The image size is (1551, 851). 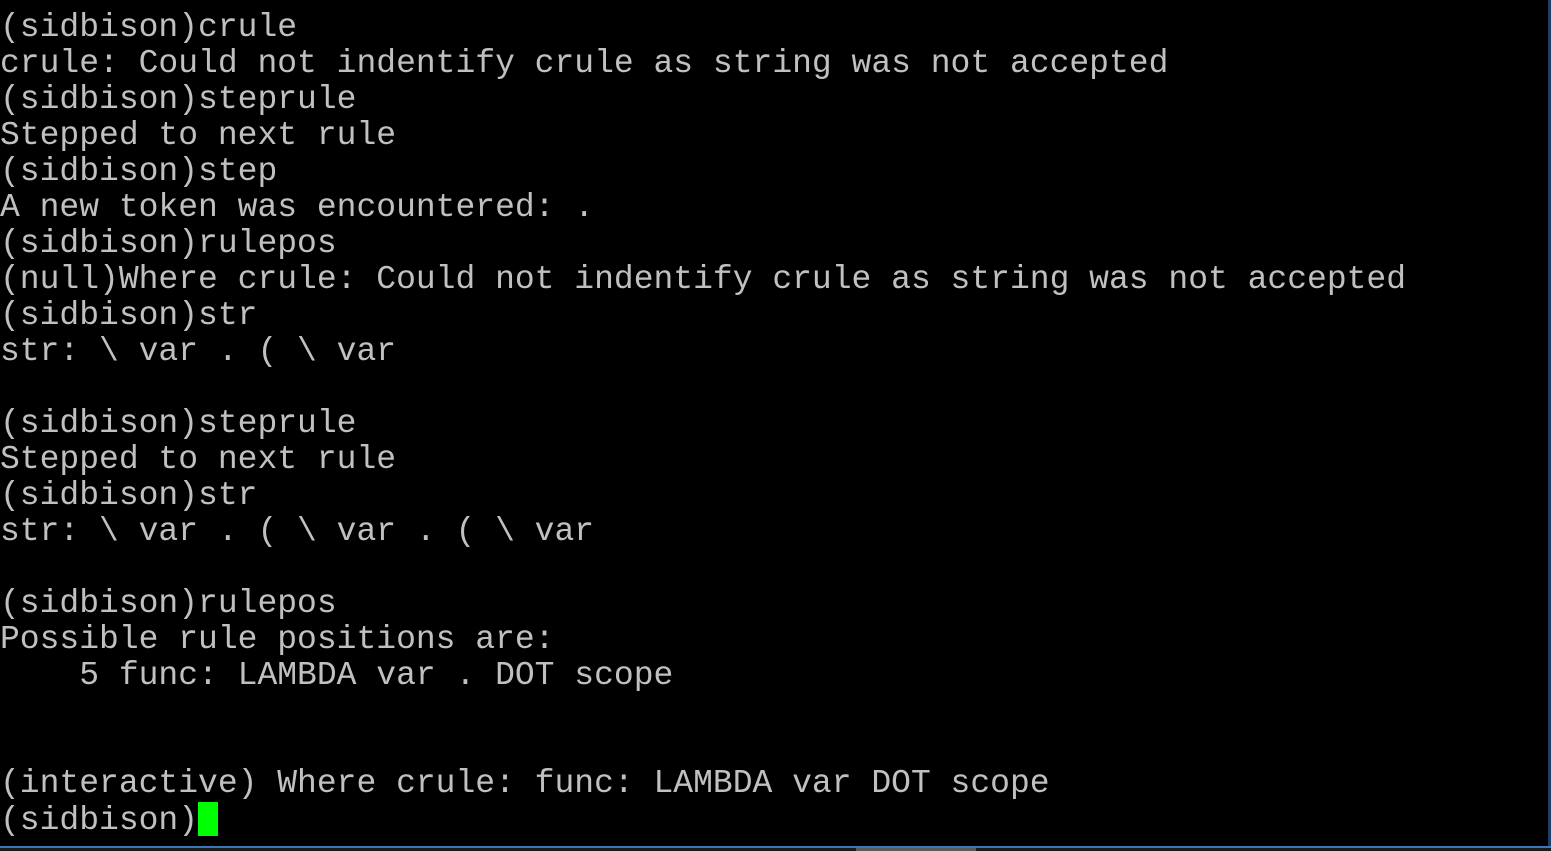 What do you see at coordinates (277, 639) in the screenshot?
I see `terminal-line: Possible rule positions are:` at bounding box center [277, 639].